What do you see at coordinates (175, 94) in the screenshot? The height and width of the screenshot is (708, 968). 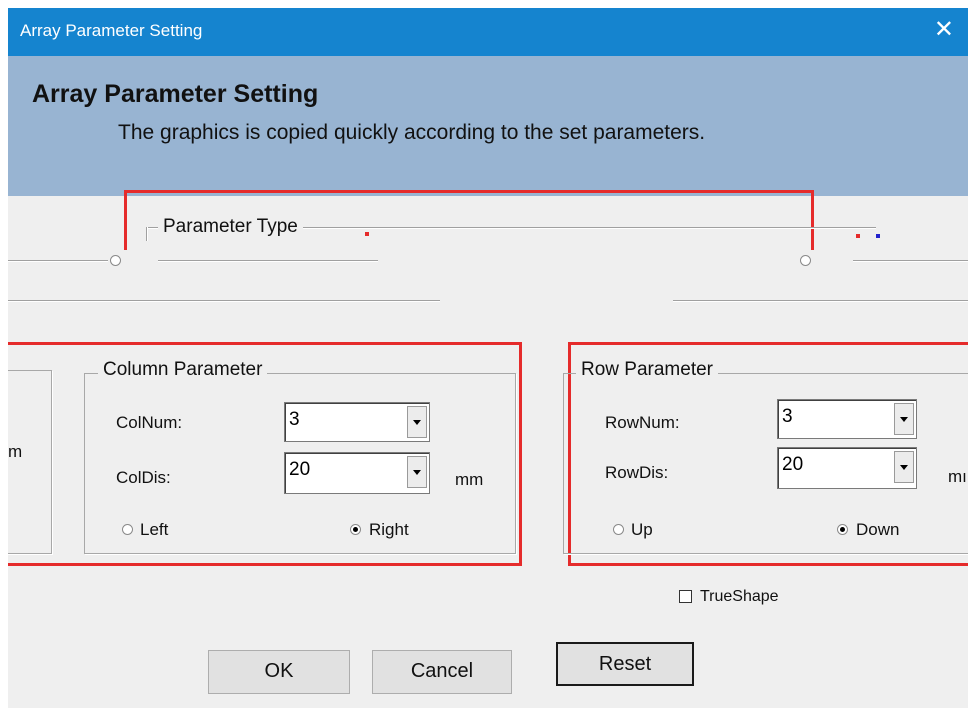 I see `banner-heading: Array Parameter Setting` at bounding box center [175, 94].